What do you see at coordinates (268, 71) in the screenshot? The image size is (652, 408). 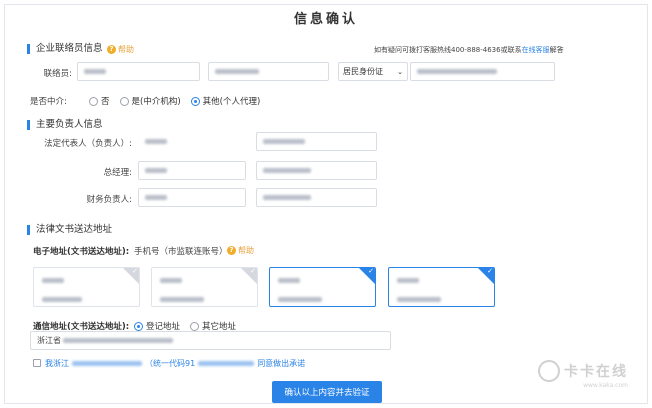 I see `contact-phone-input` at bounding box center [268, 71].